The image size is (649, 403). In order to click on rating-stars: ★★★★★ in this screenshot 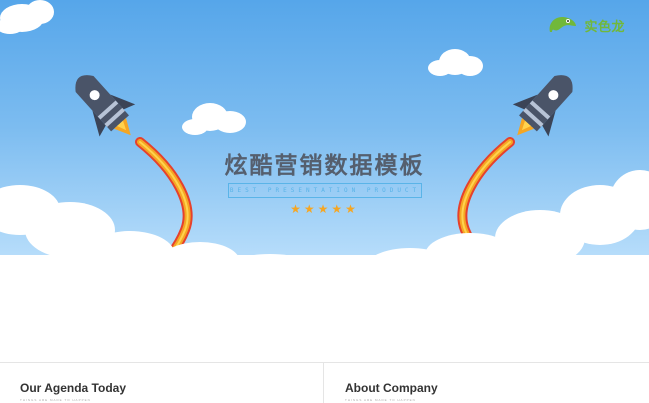, I will do `click(324, 209)`.